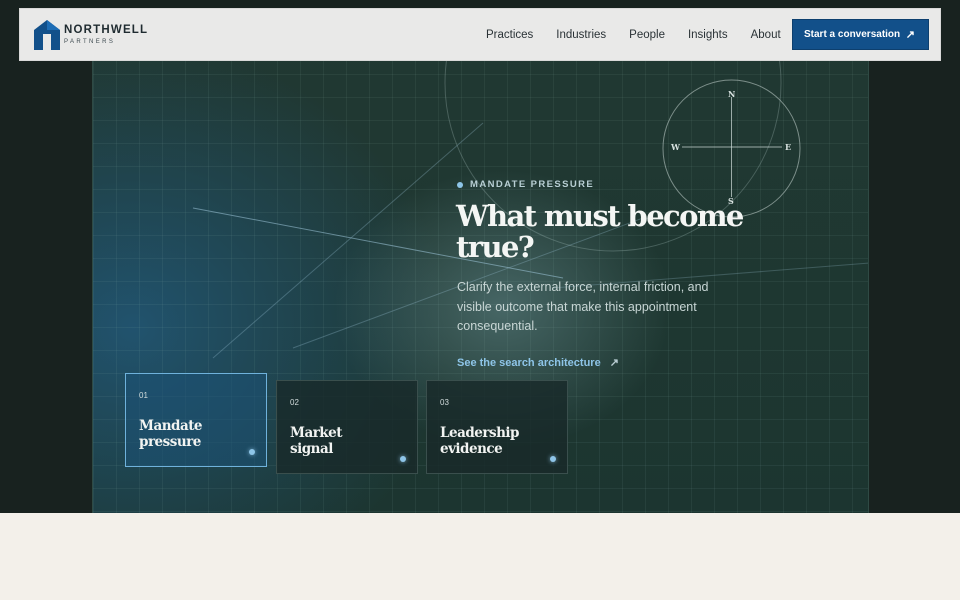 The height and width of the screenshot is (600, 960). I want to click on card-number: 02, so click(294, 402).